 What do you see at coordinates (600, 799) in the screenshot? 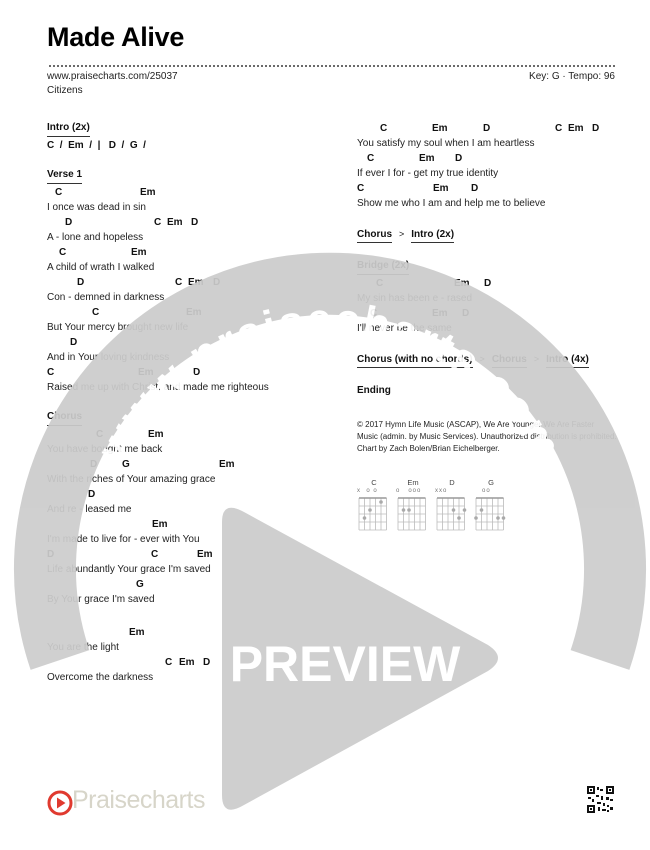
I see `qr-code-icon` at bounding box center [600, 799].